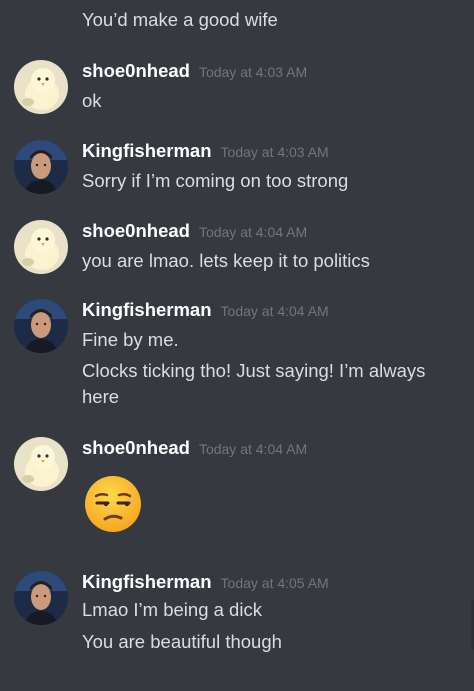 Image resolution: width=474 pixels, height=691 pixels. I want to click on message-text: You are beautiful though, so click(182, 641).